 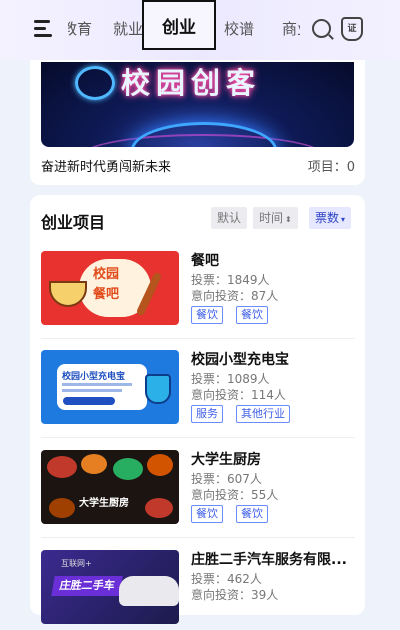 I want to click on sort-label: 默认, so click(x=229, y=218).